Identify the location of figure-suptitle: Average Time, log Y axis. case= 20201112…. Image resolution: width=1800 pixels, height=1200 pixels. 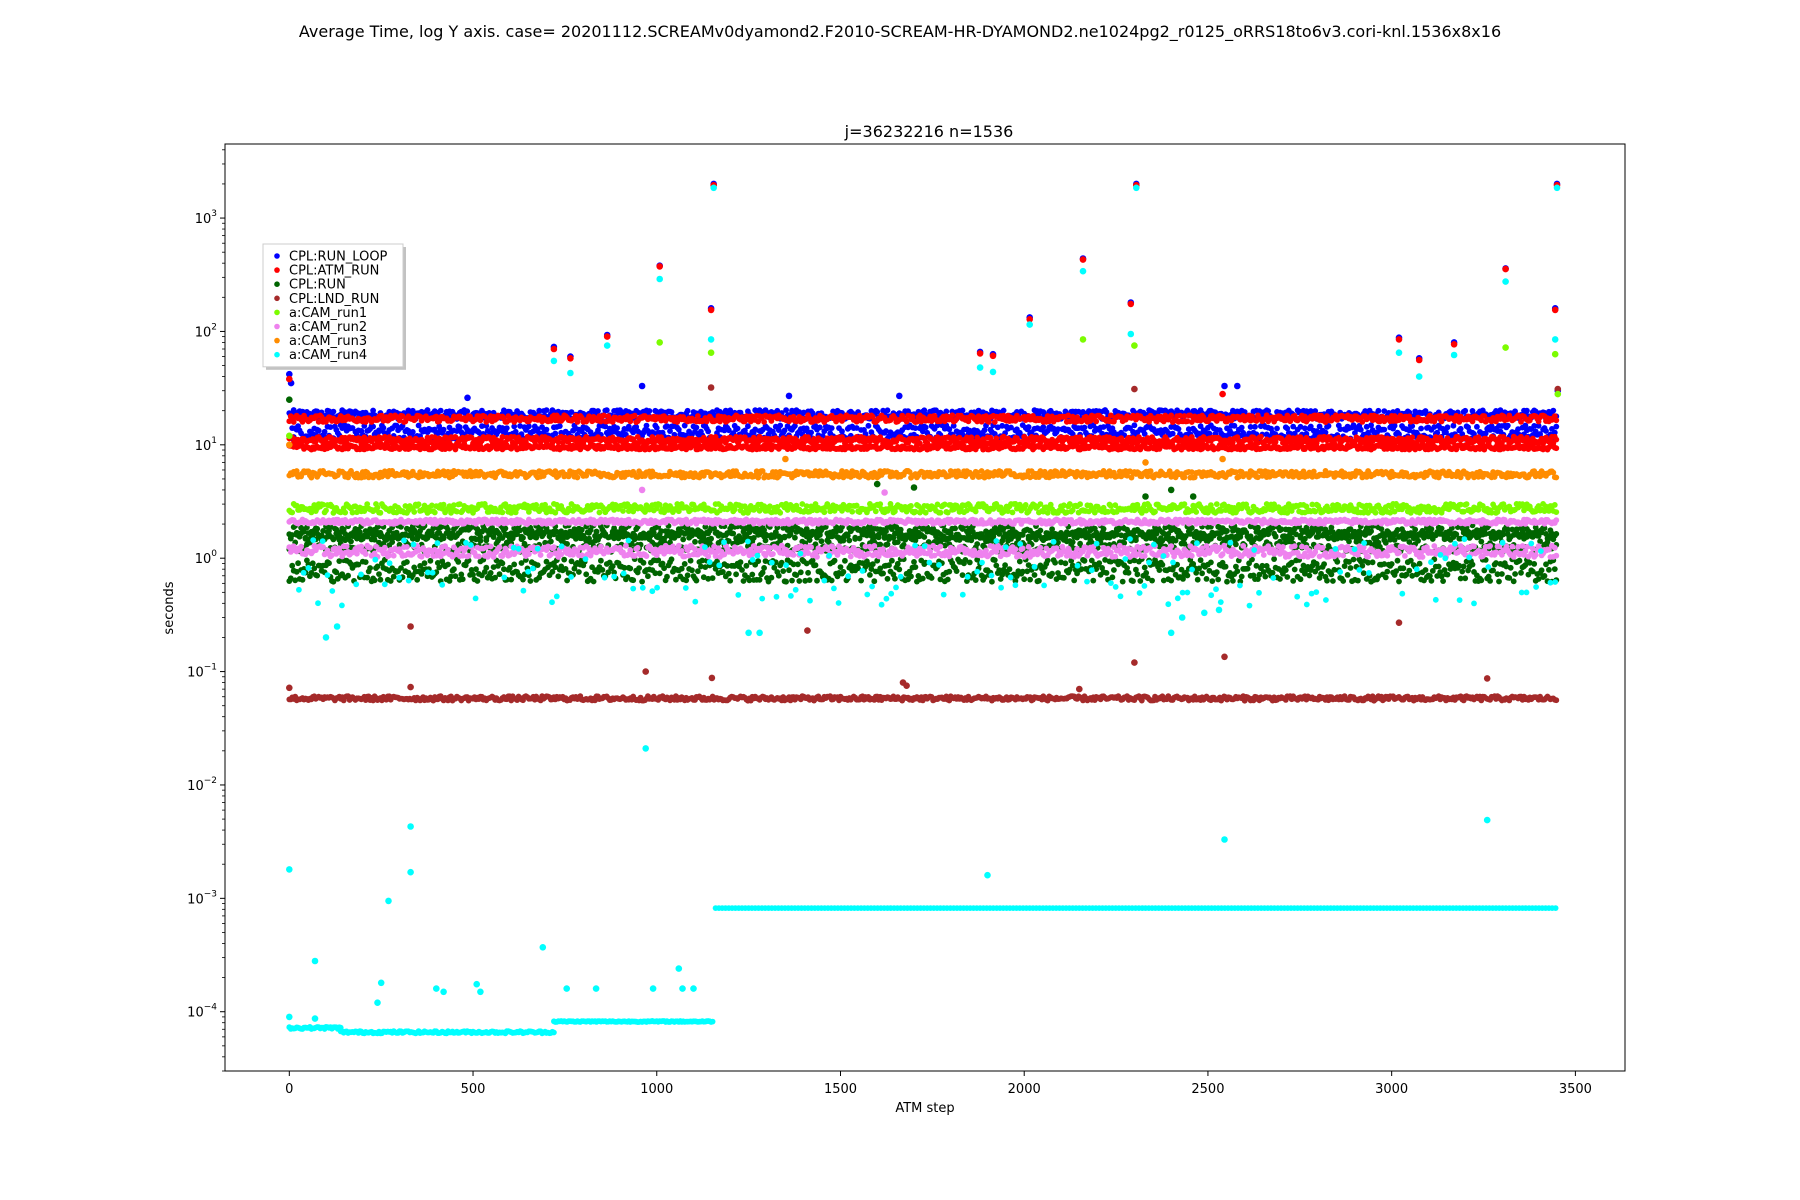
(900, 32).